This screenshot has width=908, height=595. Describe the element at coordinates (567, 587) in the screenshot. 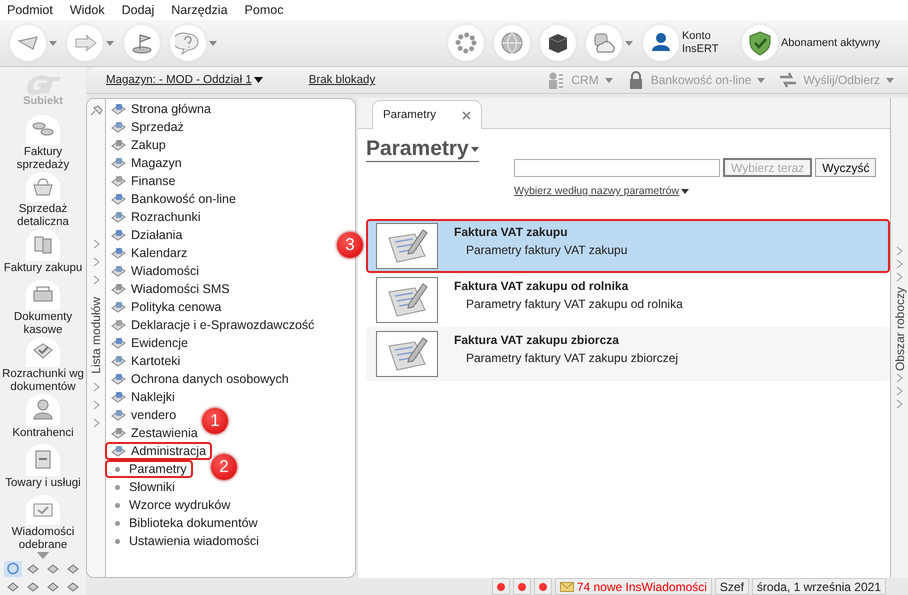

I see `envelope-icon` at that location.